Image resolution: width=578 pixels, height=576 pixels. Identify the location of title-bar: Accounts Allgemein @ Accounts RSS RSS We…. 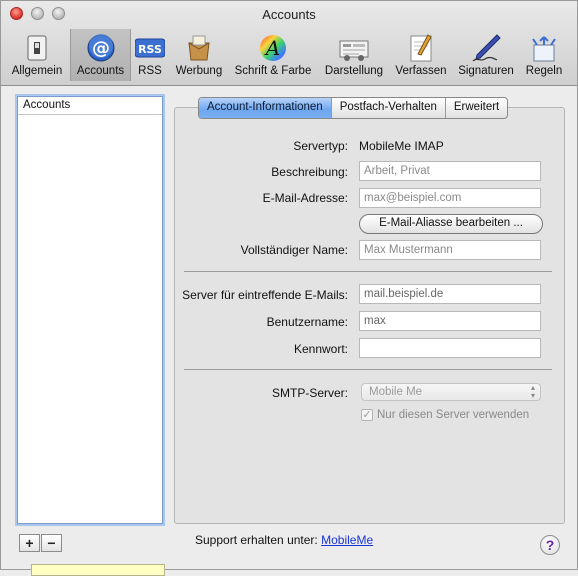
(289, 43).